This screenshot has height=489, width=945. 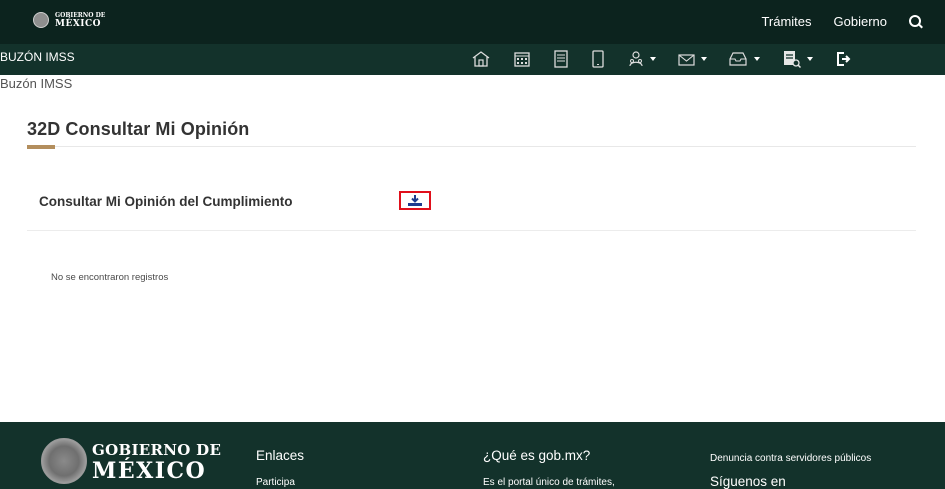 I want to click on footer-about-heading: ¿Qué es gob.mx?, so click(x=537, y=455).